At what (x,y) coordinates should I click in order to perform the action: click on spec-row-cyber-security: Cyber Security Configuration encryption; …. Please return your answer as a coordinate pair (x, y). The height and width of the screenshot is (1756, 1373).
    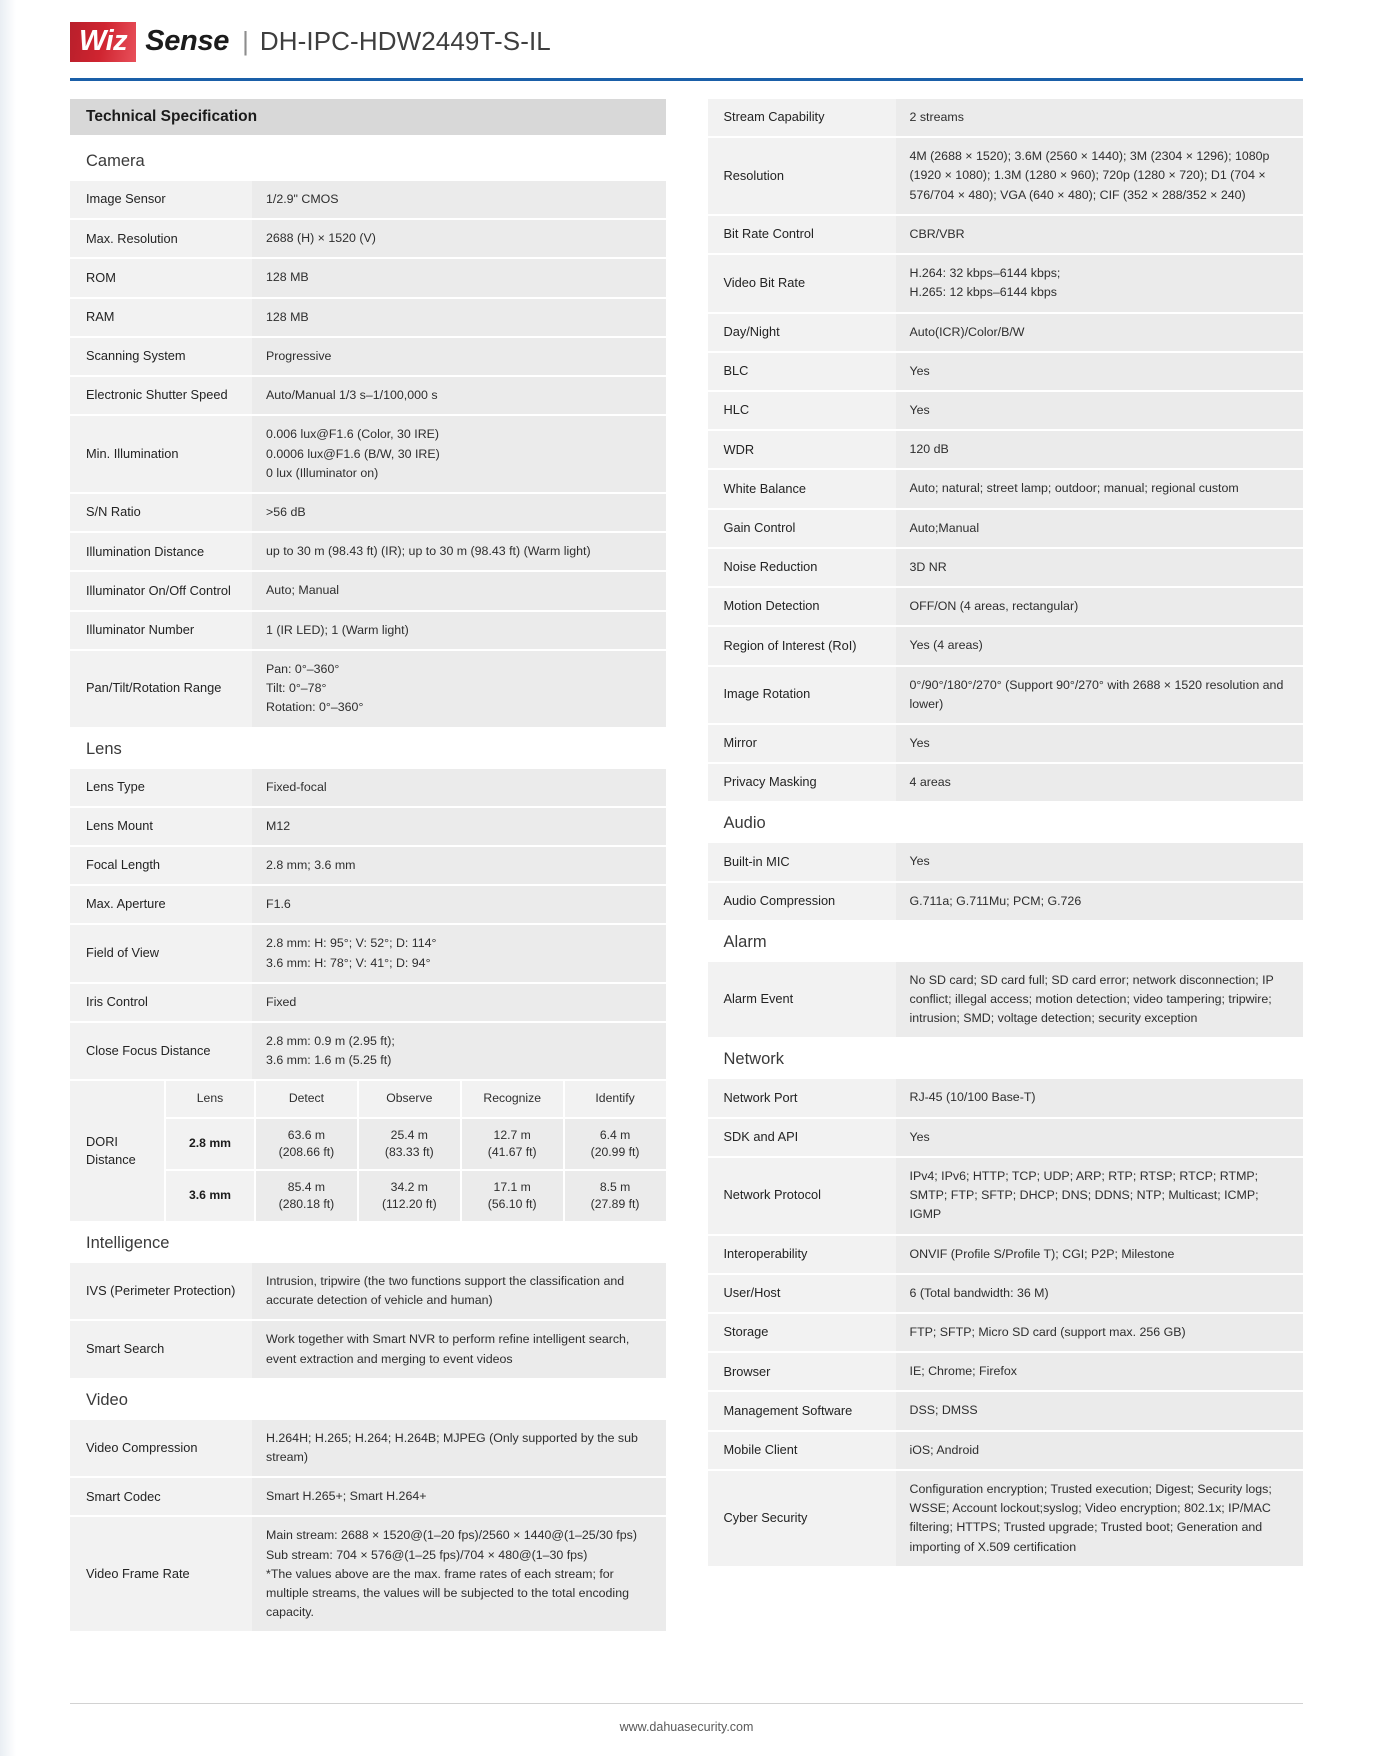
    Looking at the image, I should click on (1005, 1518).